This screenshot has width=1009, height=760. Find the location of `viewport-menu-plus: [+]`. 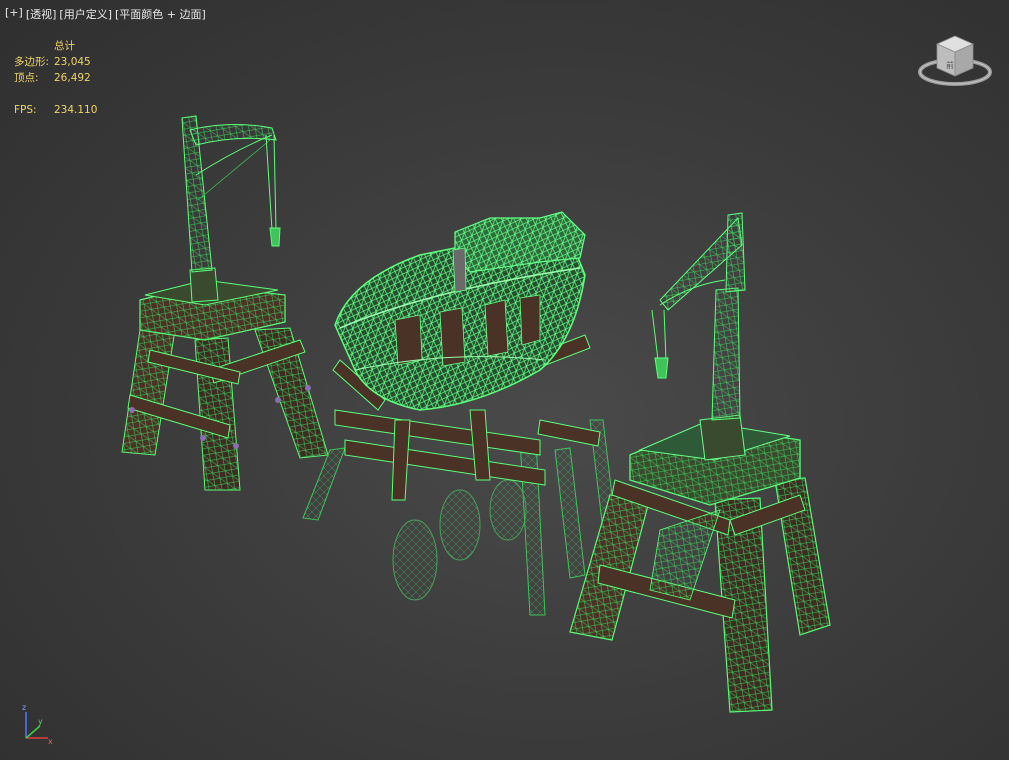

viewport-menu-plus: [+] is located at coordinates (14, 14).